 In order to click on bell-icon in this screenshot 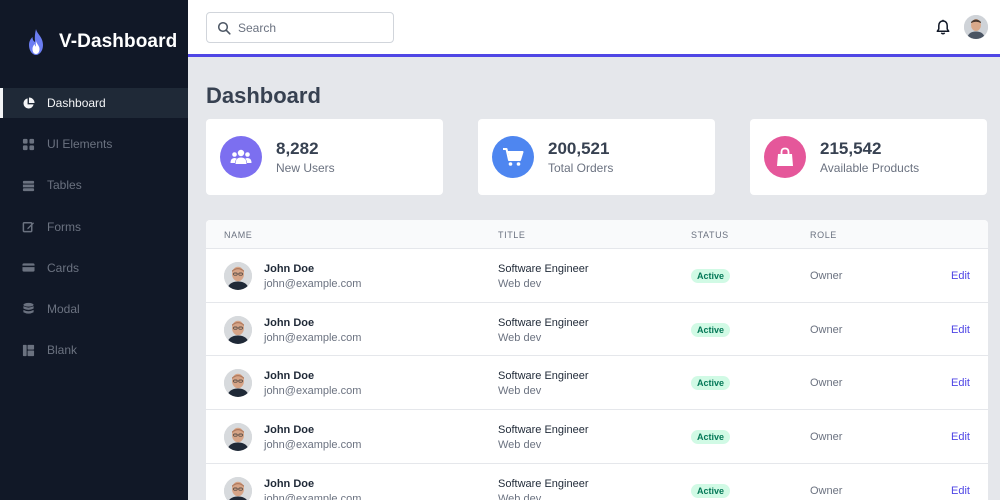, I will do `click(943, 27)`.